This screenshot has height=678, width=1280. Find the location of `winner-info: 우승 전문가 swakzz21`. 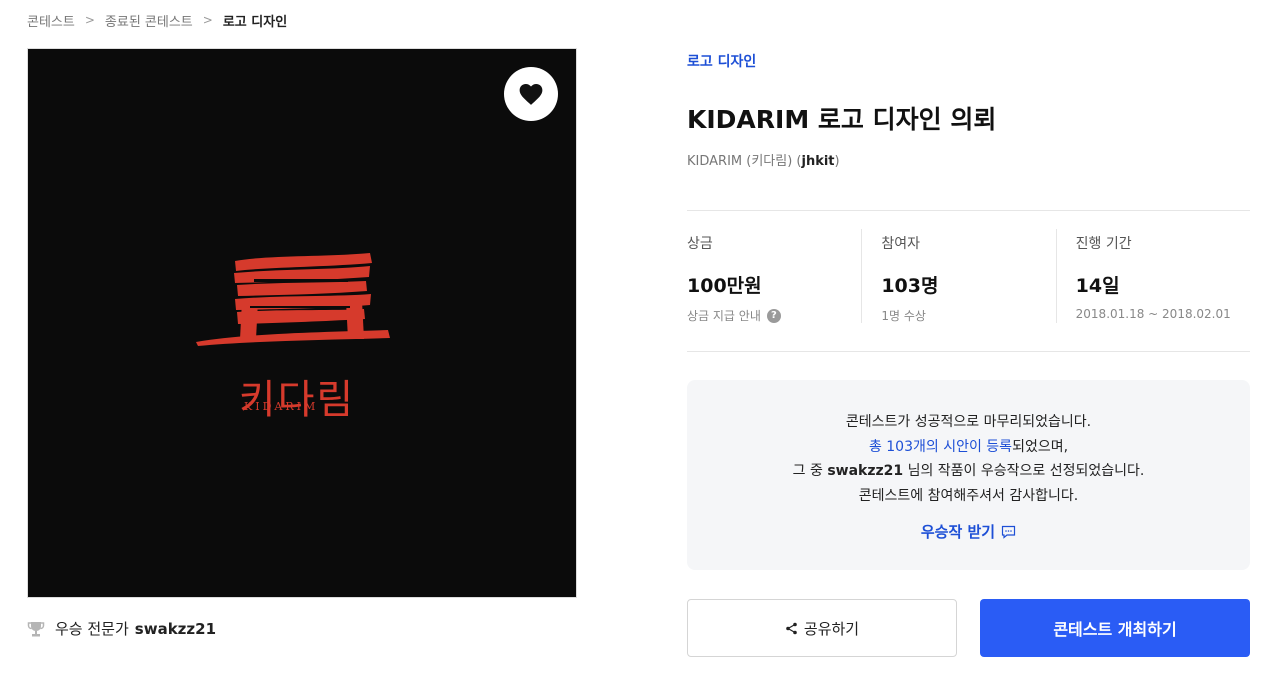

winner-info: 우승 전문가 swakzz21 is located at coordinates (121, 628).